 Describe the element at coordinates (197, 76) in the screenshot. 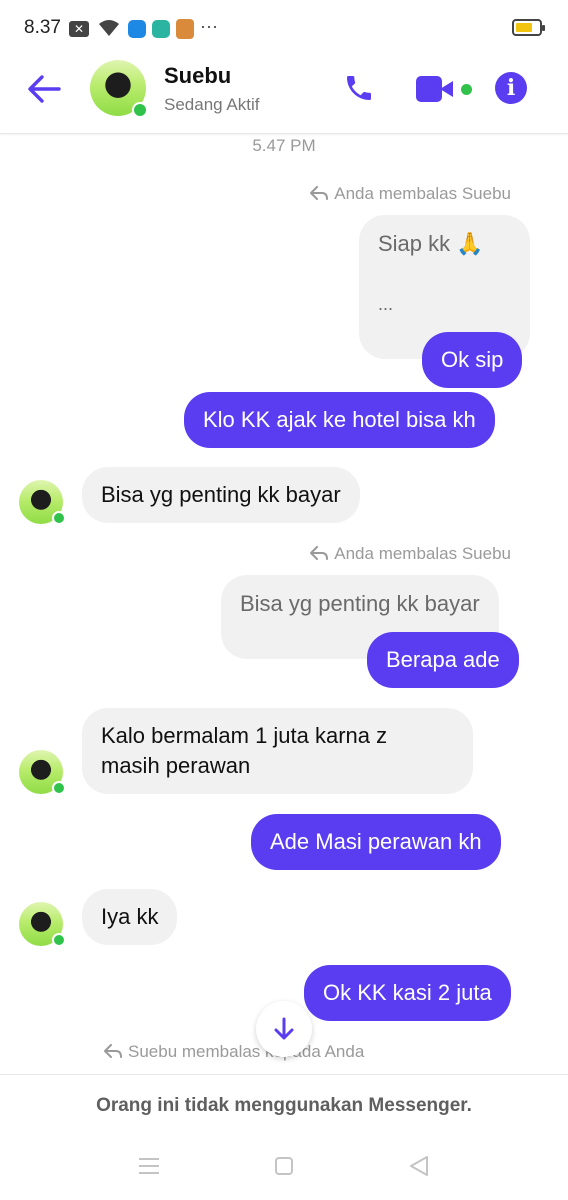

I see `contact-name: Suebu` at that location.